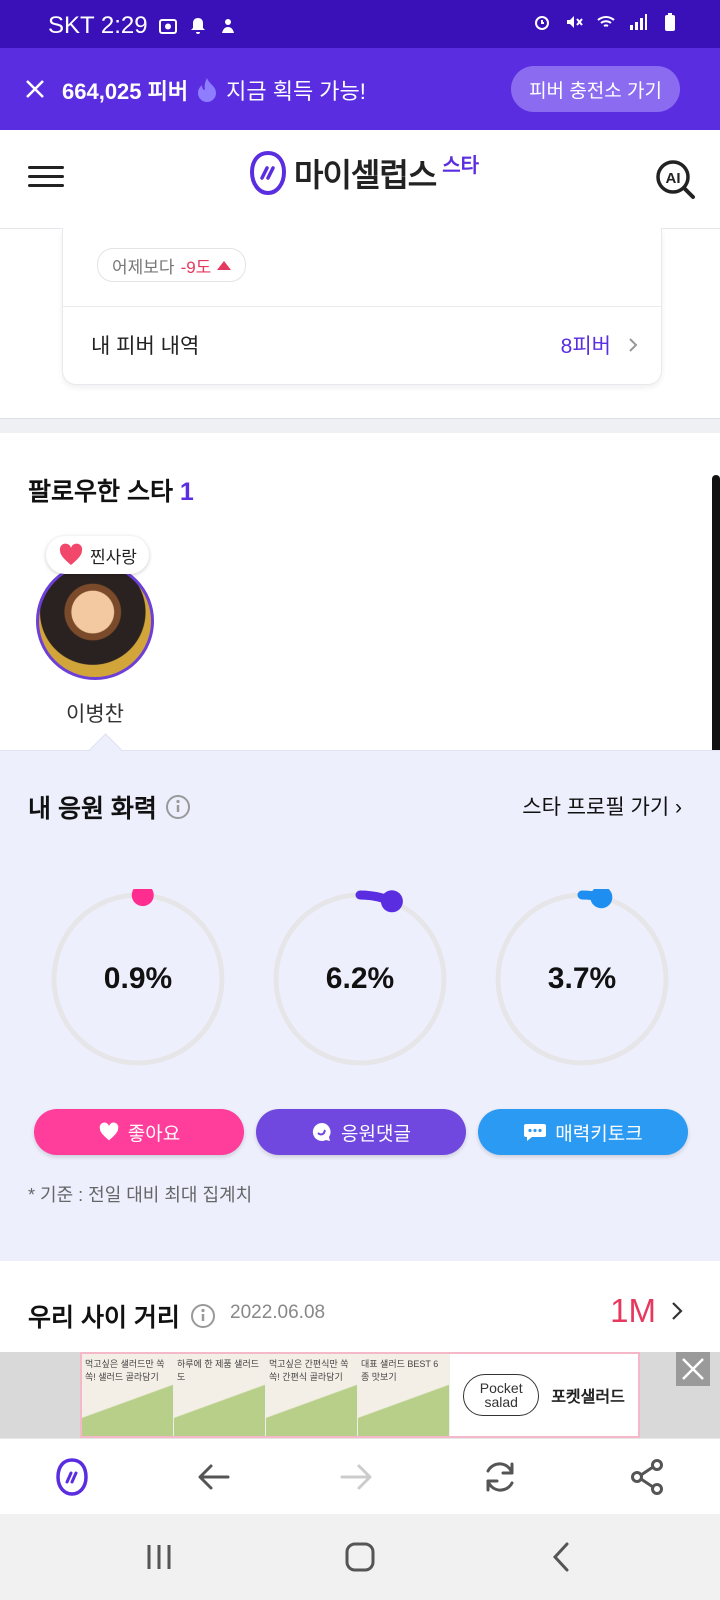 Image resolution: width=720 pixels, height=1600 pixels. Describe the element at coordinates (220, 1395) in the screenshot. I see `ad-tile: 하루에 한 제품 샐러드도` at that location.